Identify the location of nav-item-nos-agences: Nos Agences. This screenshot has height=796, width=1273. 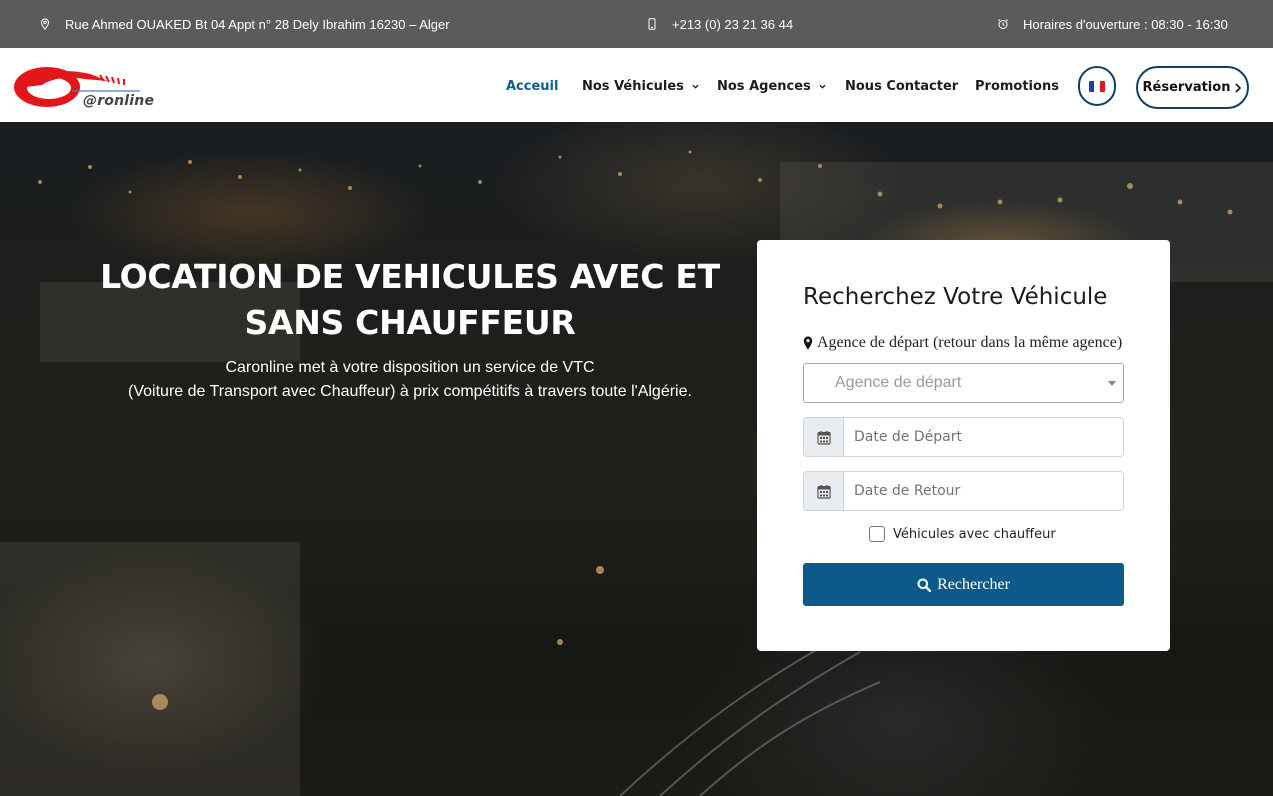
(771, 86).